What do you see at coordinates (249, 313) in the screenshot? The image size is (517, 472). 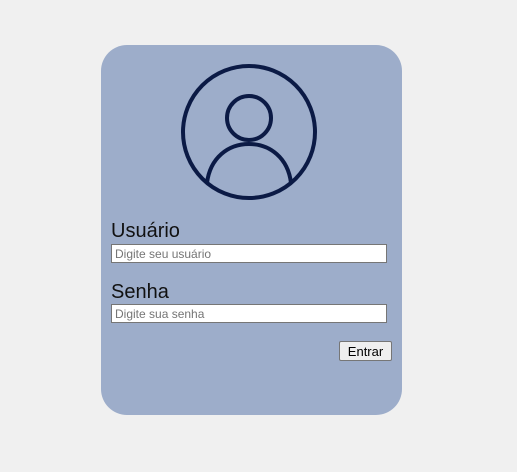 I see `password-input` at bounding box center [249, 313].